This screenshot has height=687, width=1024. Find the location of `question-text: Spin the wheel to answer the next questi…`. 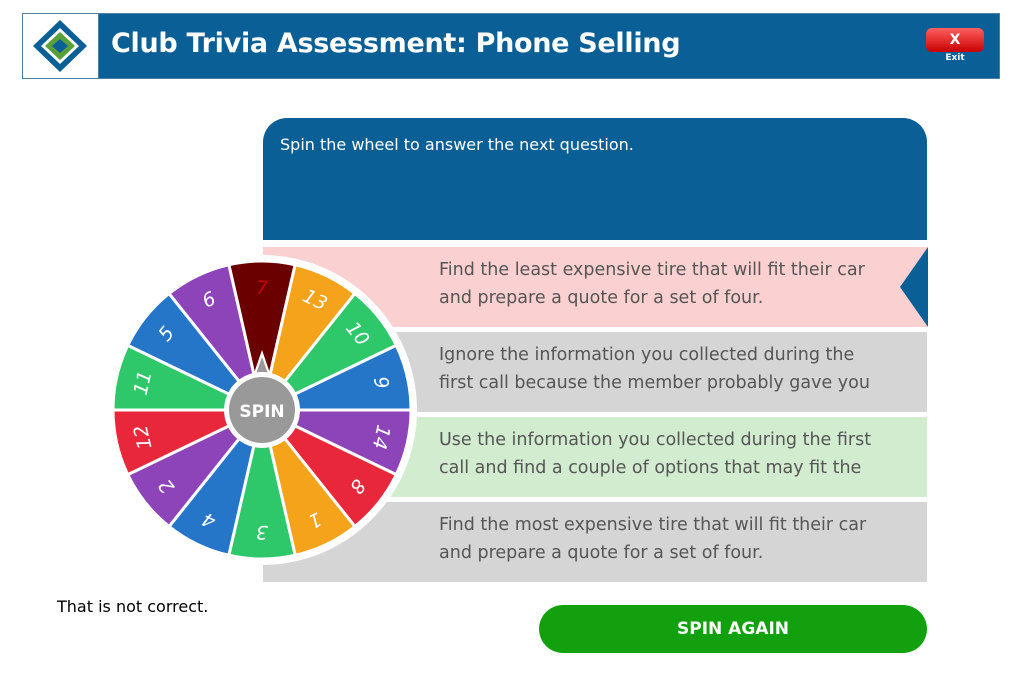

question-text: Spin the wheel to answer the next questi… is located at coordinates (457, 144).